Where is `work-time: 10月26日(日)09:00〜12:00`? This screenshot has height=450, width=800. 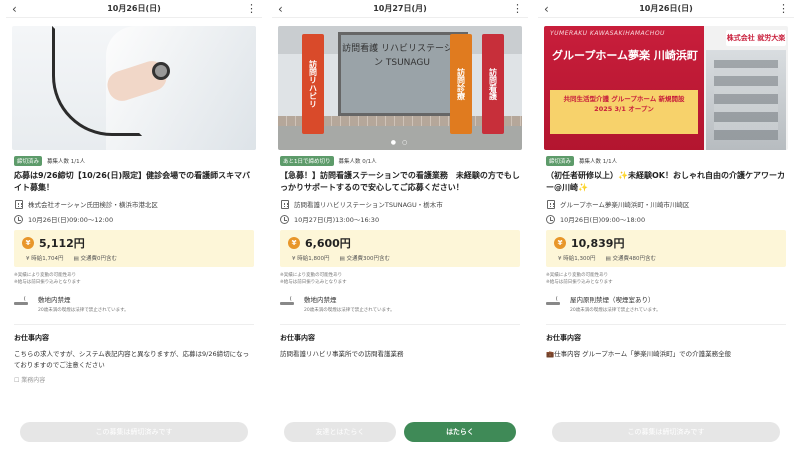
work-time: 10月26日(日)09:00〜12:00 is located at coordinates (71, 220).